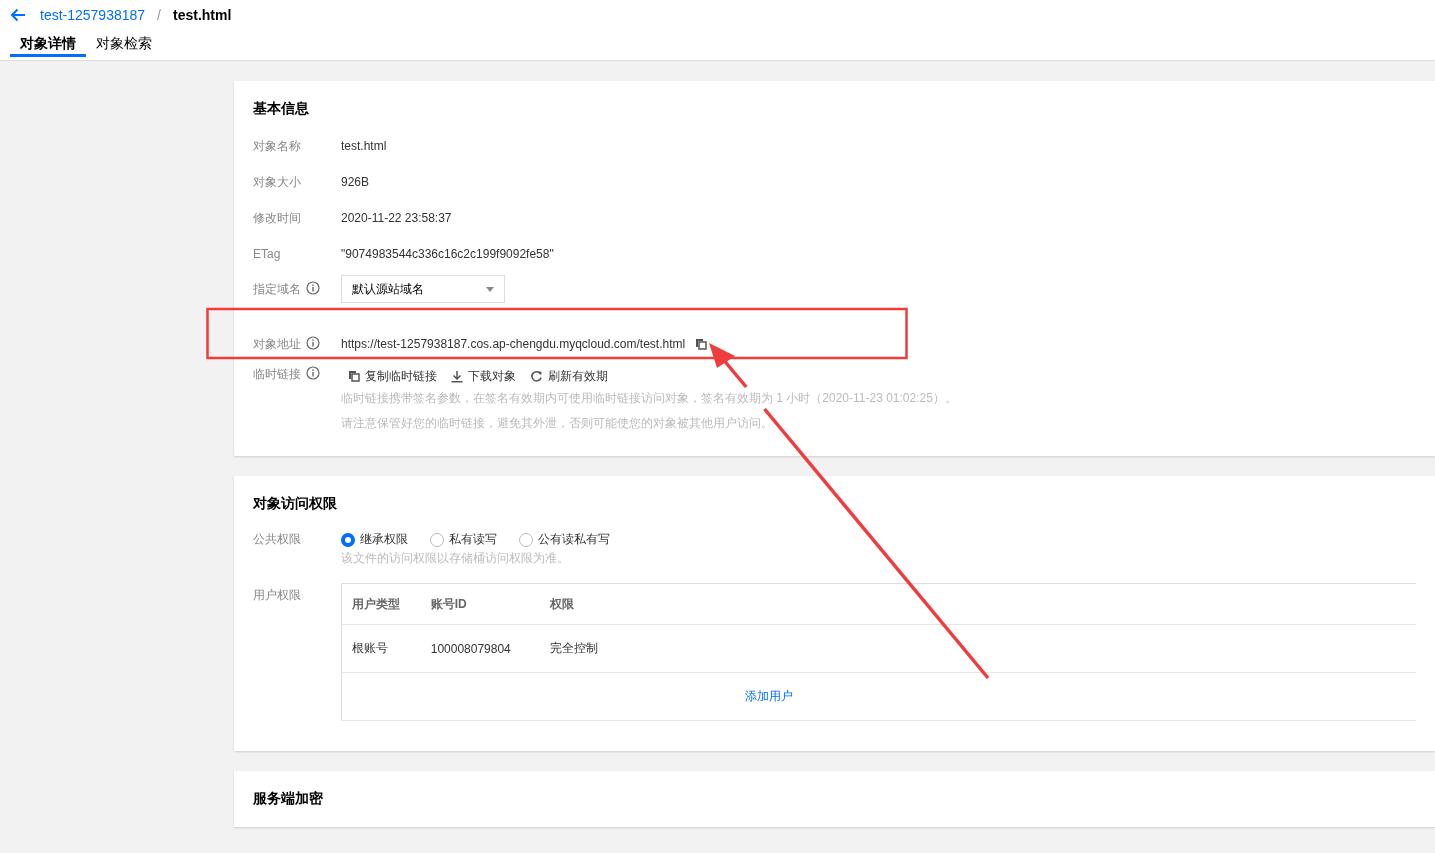 This screenshot has width=1435, height=853. I want to click on action-link: 刷新有效期, so click(569, 376).